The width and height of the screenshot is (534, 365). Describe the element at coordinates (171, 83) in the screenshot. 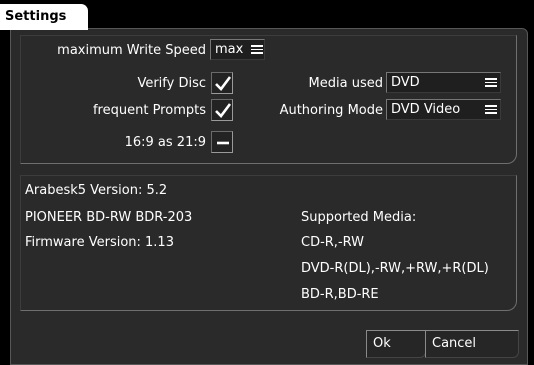

I see `verify-disc-label: Verify Disc` at that location.